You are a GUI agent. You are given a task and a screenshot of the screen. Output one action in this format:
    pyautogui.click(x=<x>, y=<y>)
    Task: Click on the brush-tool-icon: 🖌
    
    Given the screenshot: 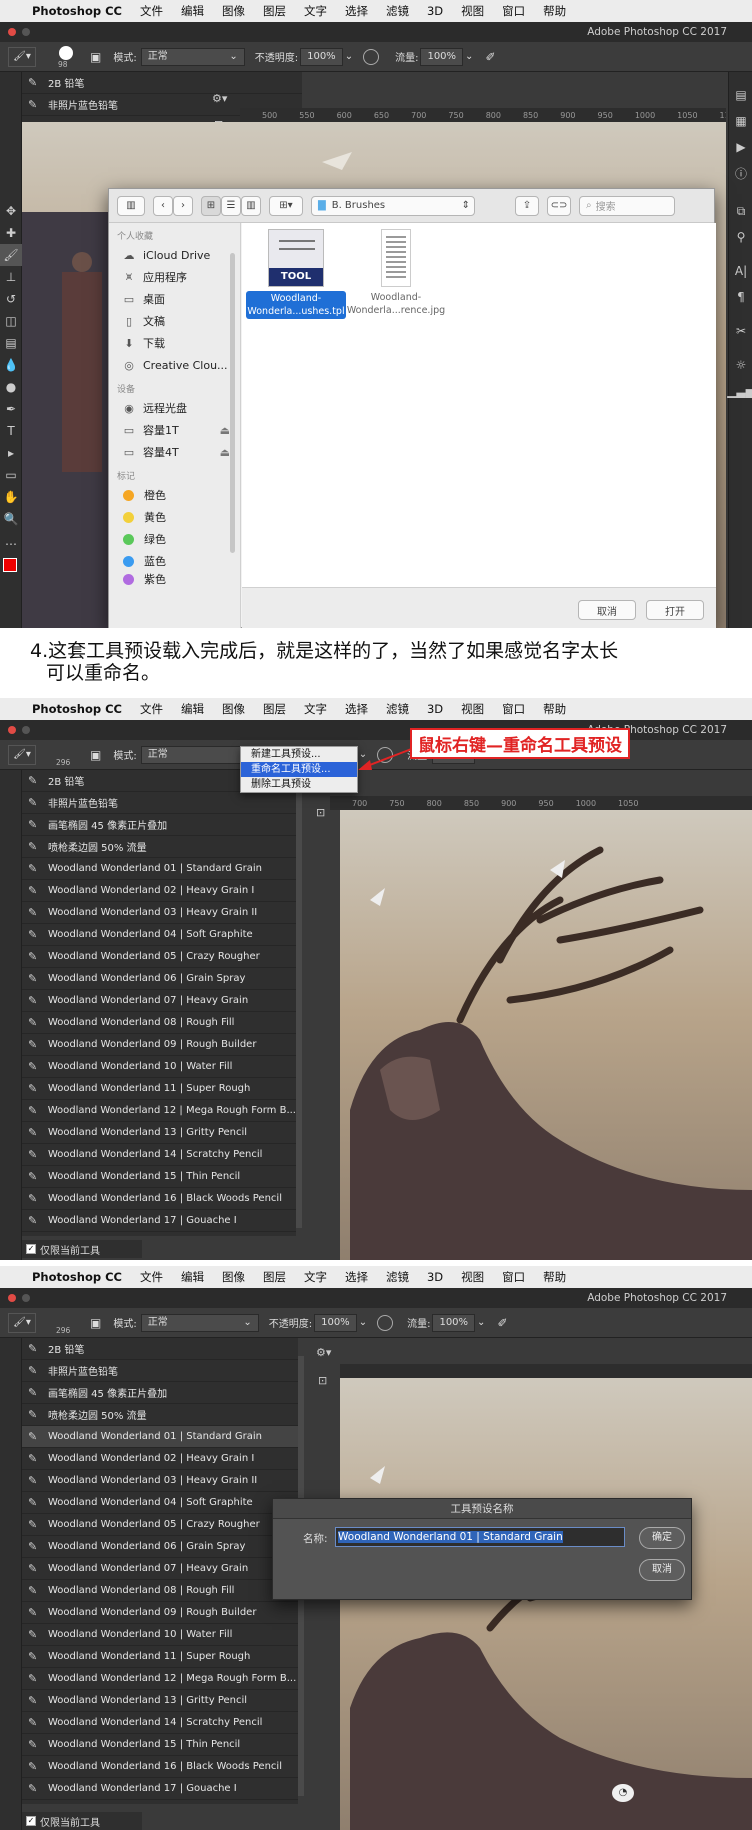 What is the action you would take?
    pyautogui.click(x=11, y=255)
    